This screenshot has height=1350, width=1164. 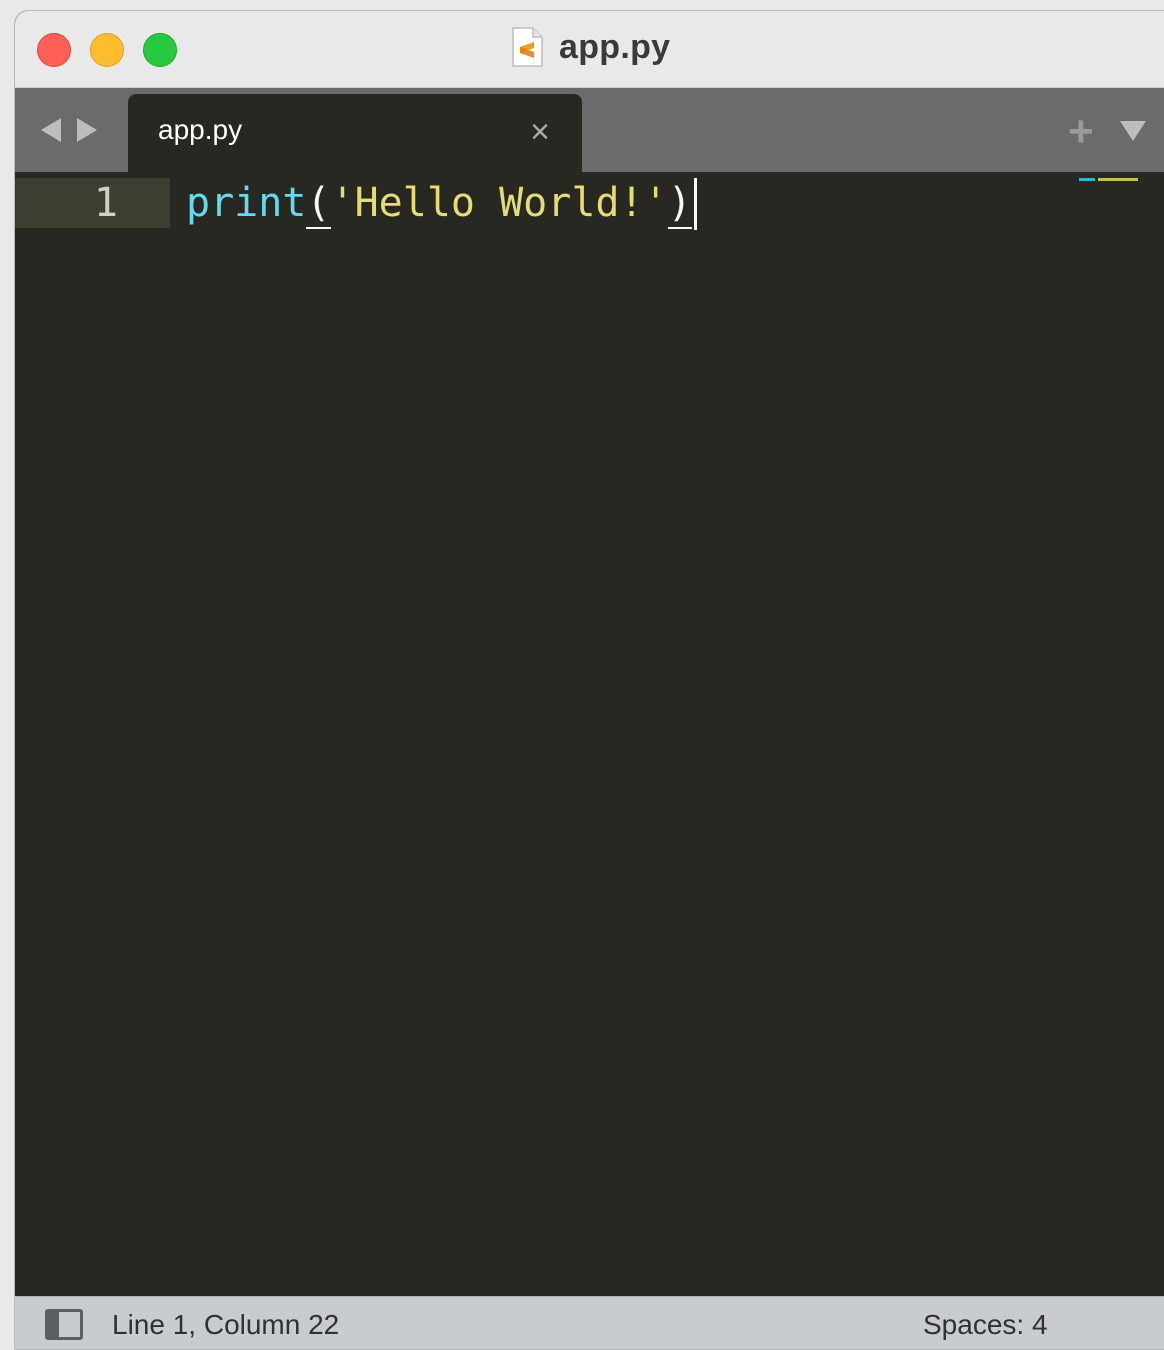 What do you see at coordinates (107, 50) in the screenshot?
I see `minimize-window-button` at bounding box center [107, 50].